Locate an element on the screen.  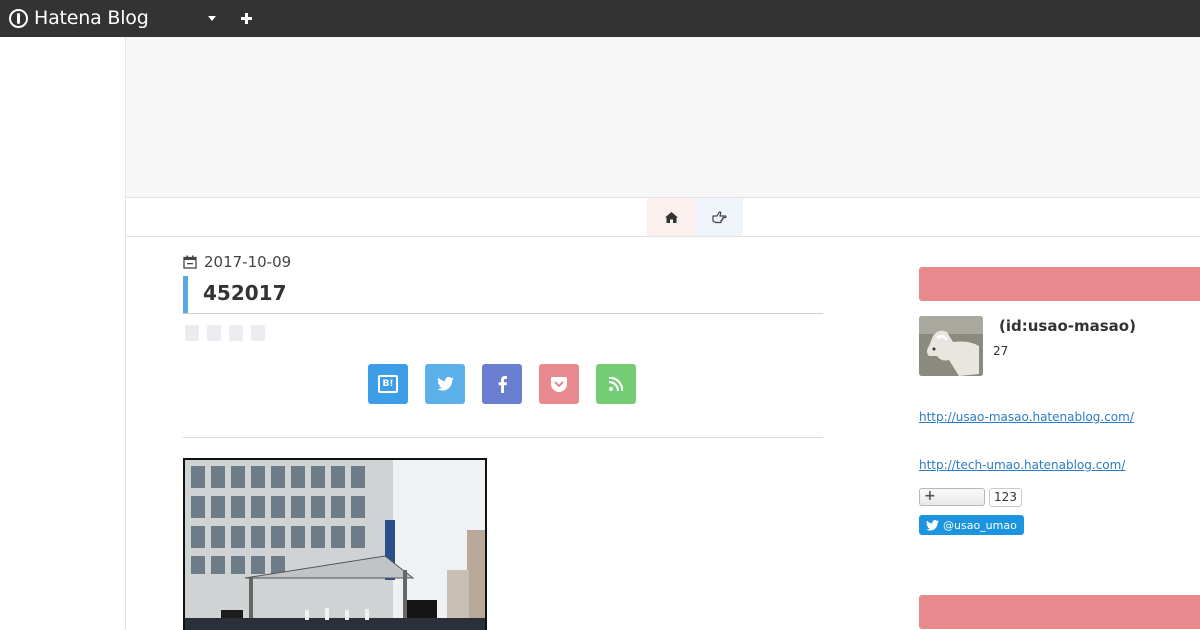
sidebar-profile-heading is located at coordinates (1059, 284).